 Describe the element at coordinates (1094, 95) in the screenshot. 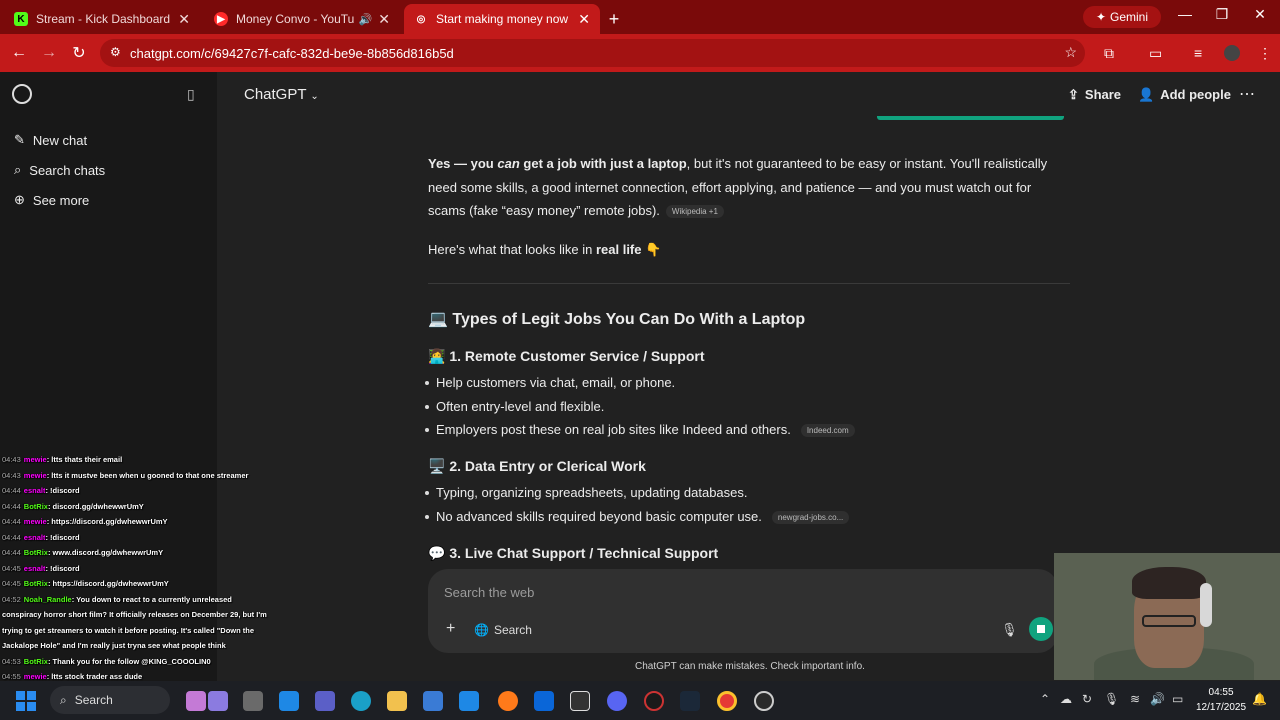

I see `share-button: ⇪ Share` at that location.